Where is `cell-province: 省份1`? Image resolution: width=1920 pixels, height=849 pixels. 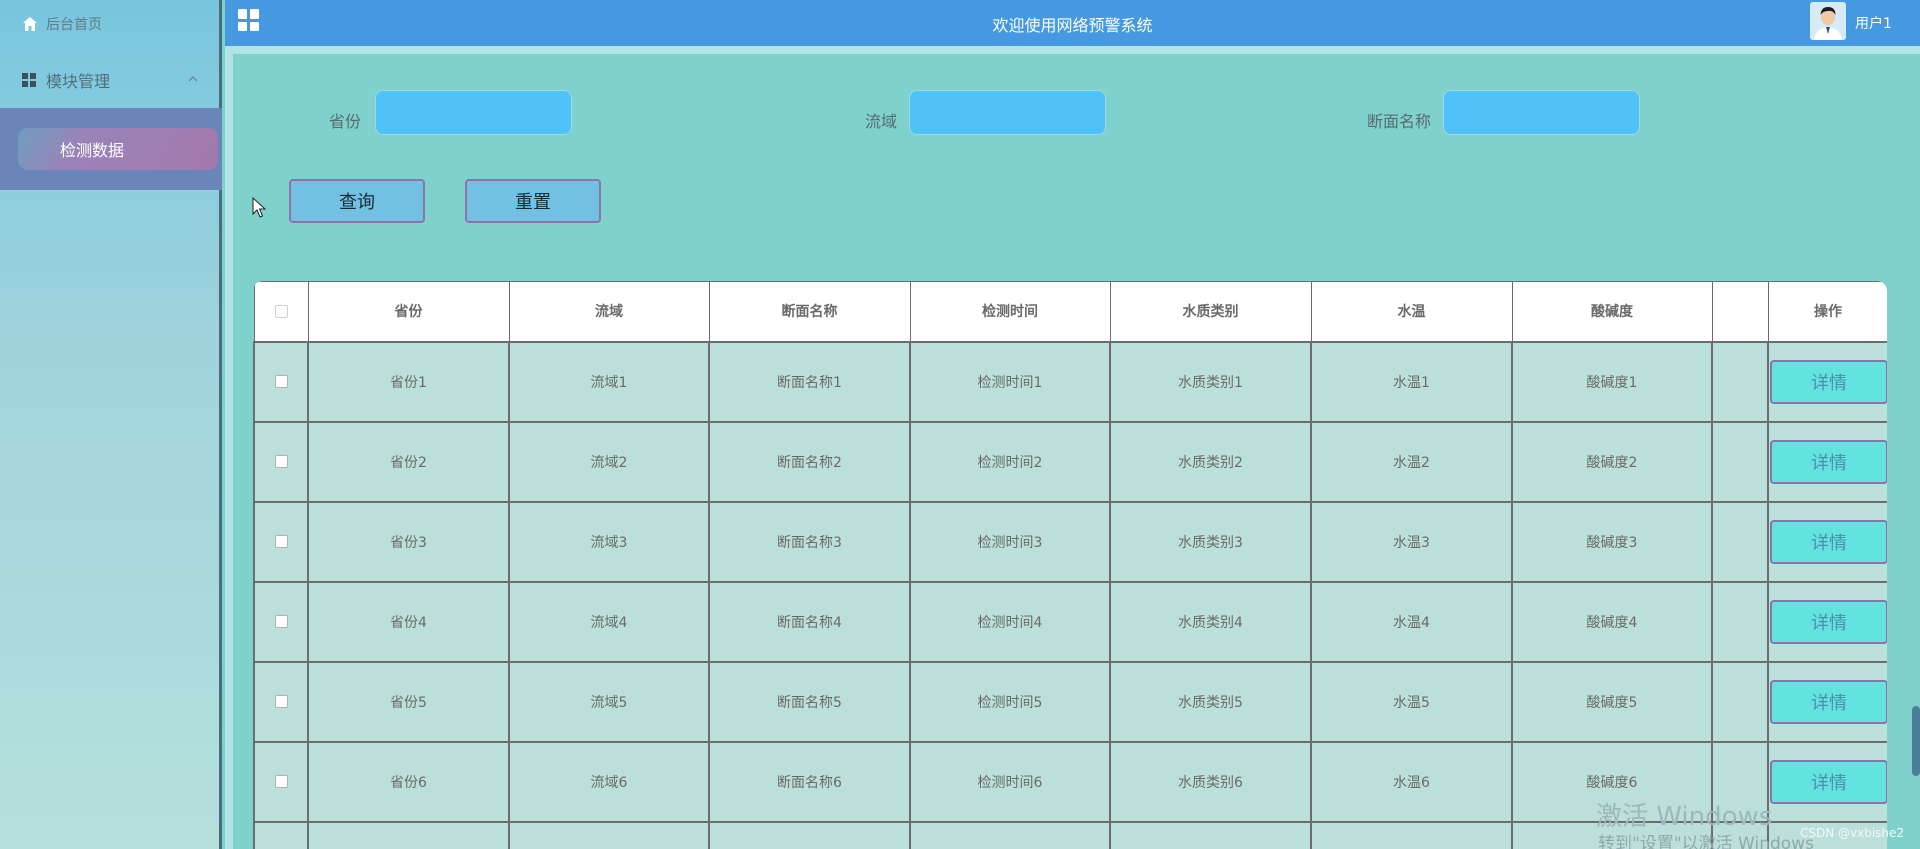 cell-province: 省份1 is located at coordinates (408, 381).